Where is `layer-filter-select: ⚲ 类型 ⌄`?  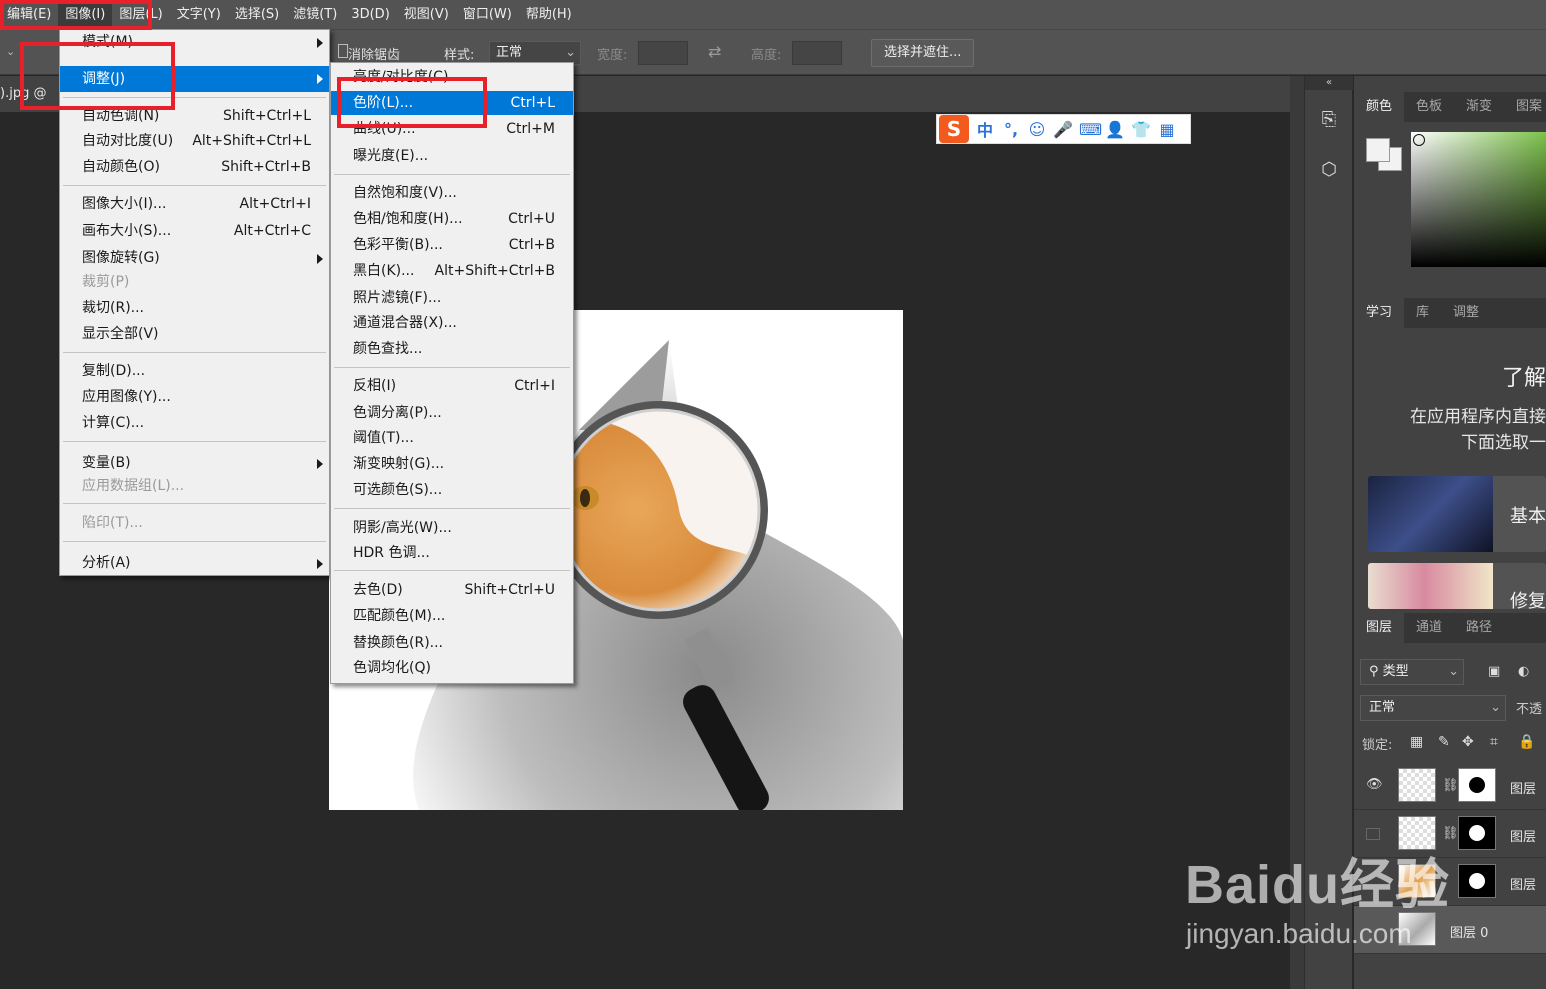 layer-filter-select: ⚲ 类型 ⌄ is located at coordinates (1412, 672).